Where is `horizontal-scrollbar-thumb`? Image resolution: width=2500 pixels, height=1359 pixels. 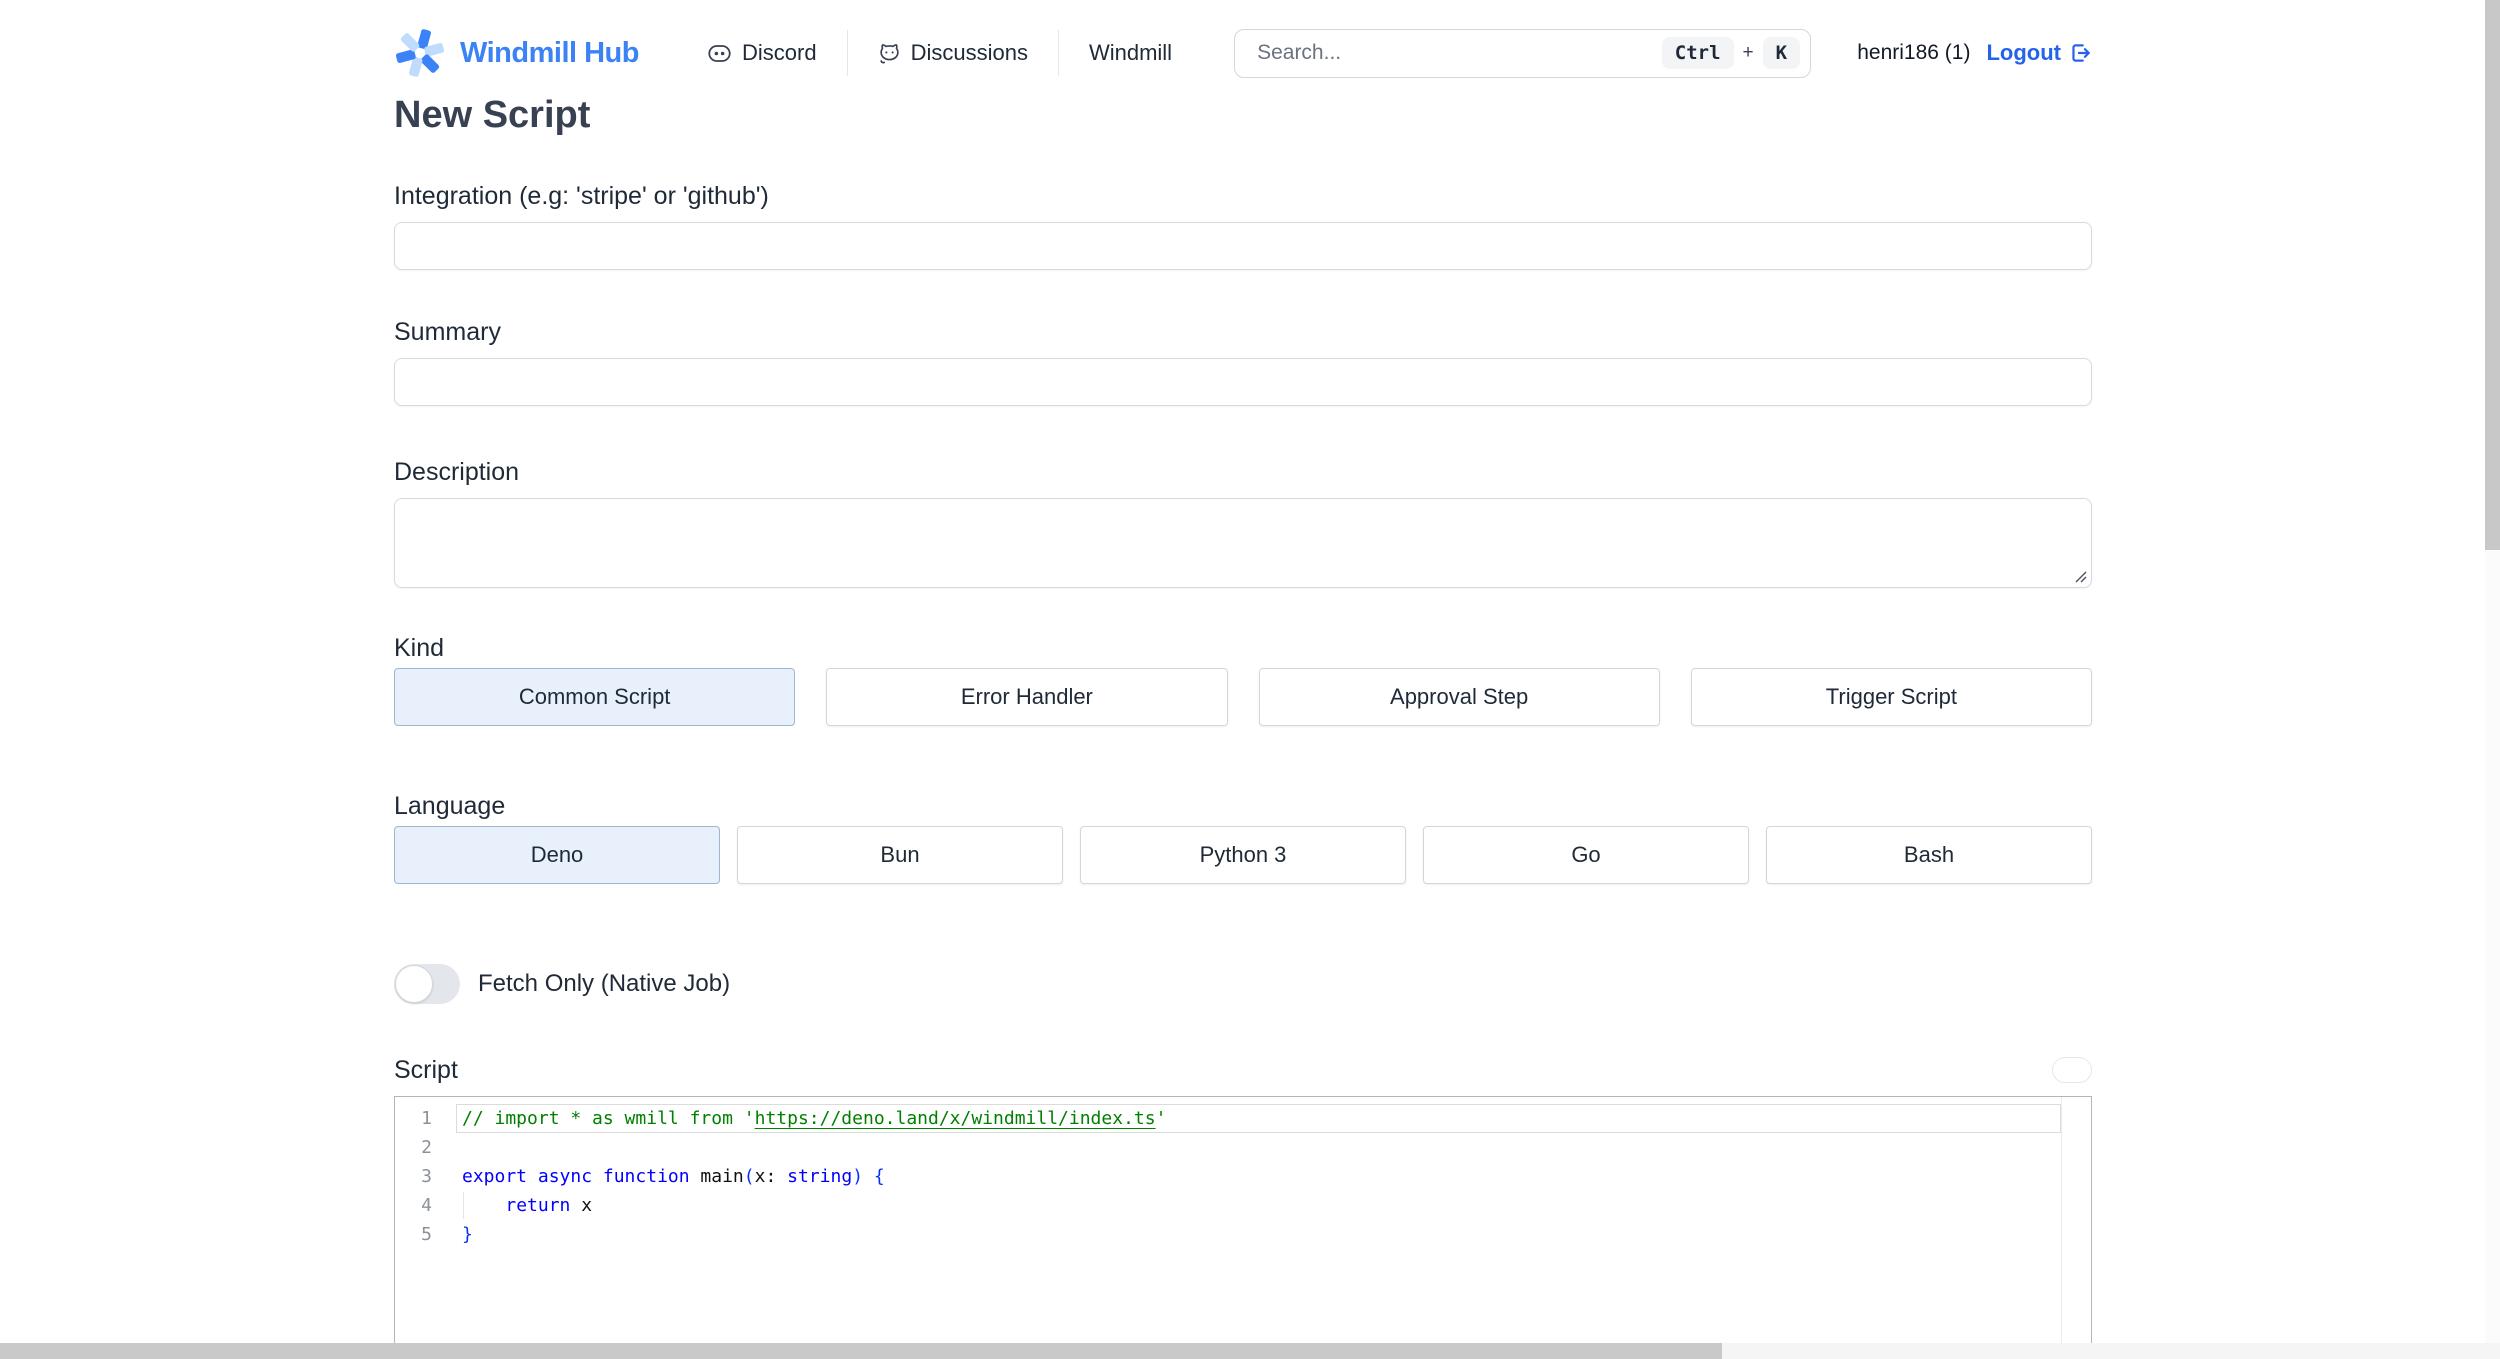 horizontal-scrollbar-thumb is located at coordinates (861, 1351).